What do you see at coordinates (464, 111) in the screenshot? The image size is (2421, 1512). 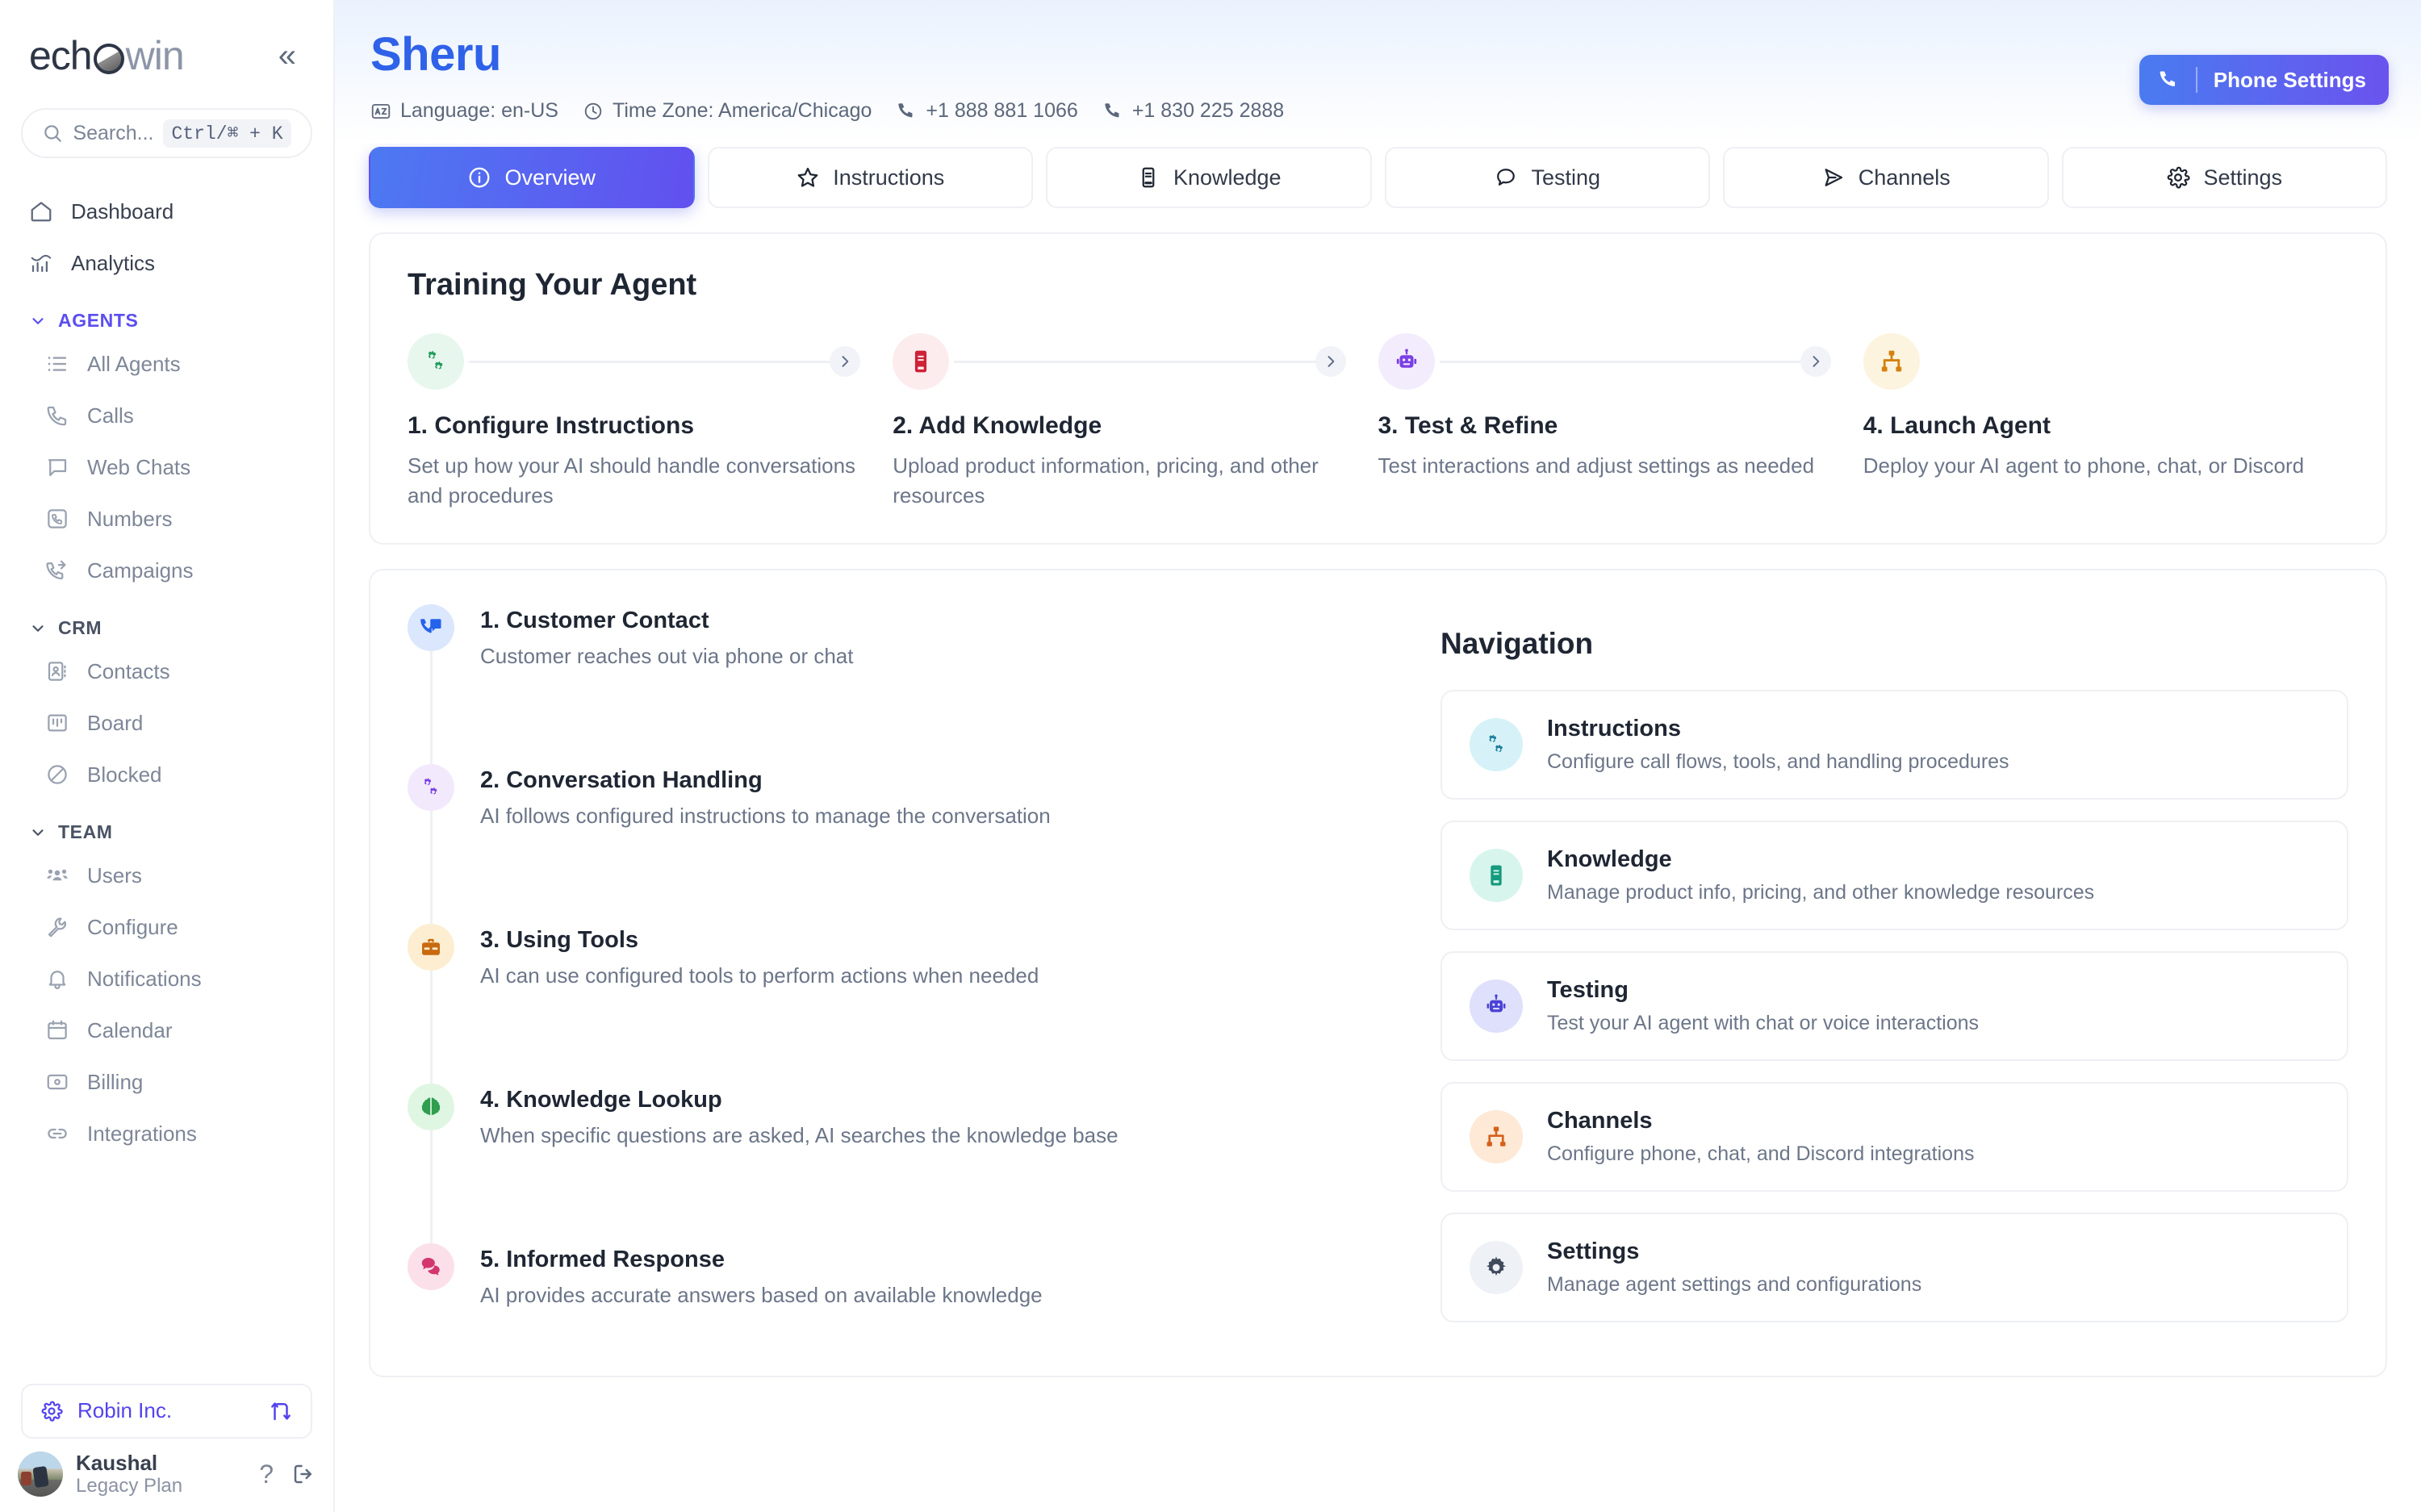 I see `meta-language: Language: en-US` at bounding box center [464, 111].